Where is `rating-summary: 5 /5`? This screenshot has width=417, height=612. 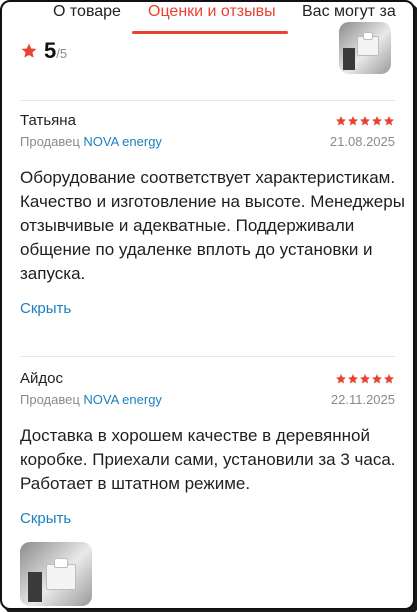
rating-summary: 5 /5 is located at coordinates (43, 51).